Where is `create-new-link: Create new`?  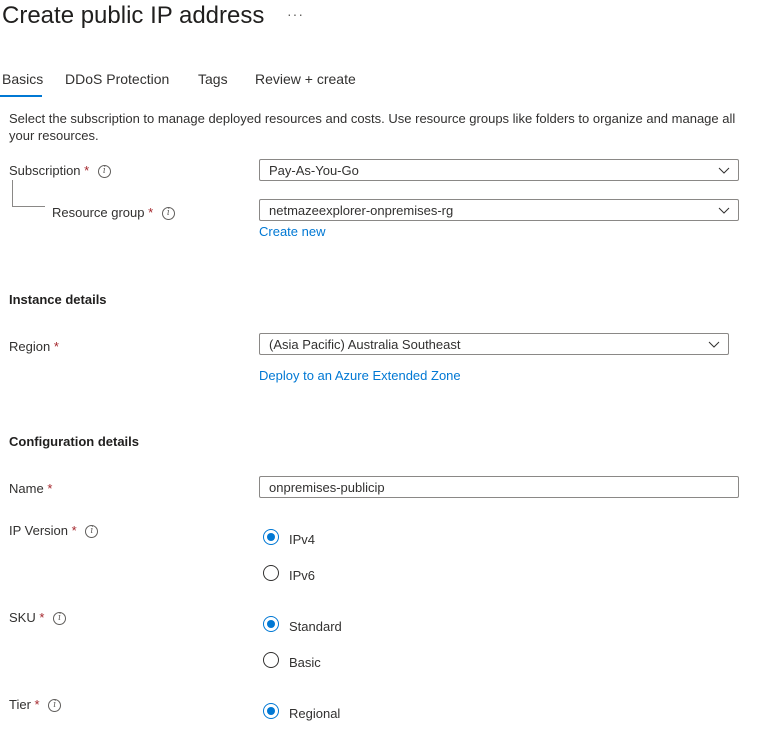 create-new-link: Create new is located at coordinates (292, 231).